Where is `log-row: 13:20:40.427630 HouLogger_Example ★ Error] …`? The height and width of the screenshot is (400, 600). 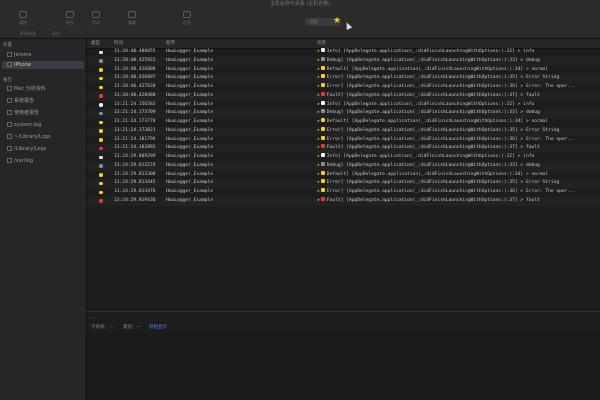
log-row: 13:20:40.427630 HouLogger_Example ★ Error] … is located at coordinates (343, 87).